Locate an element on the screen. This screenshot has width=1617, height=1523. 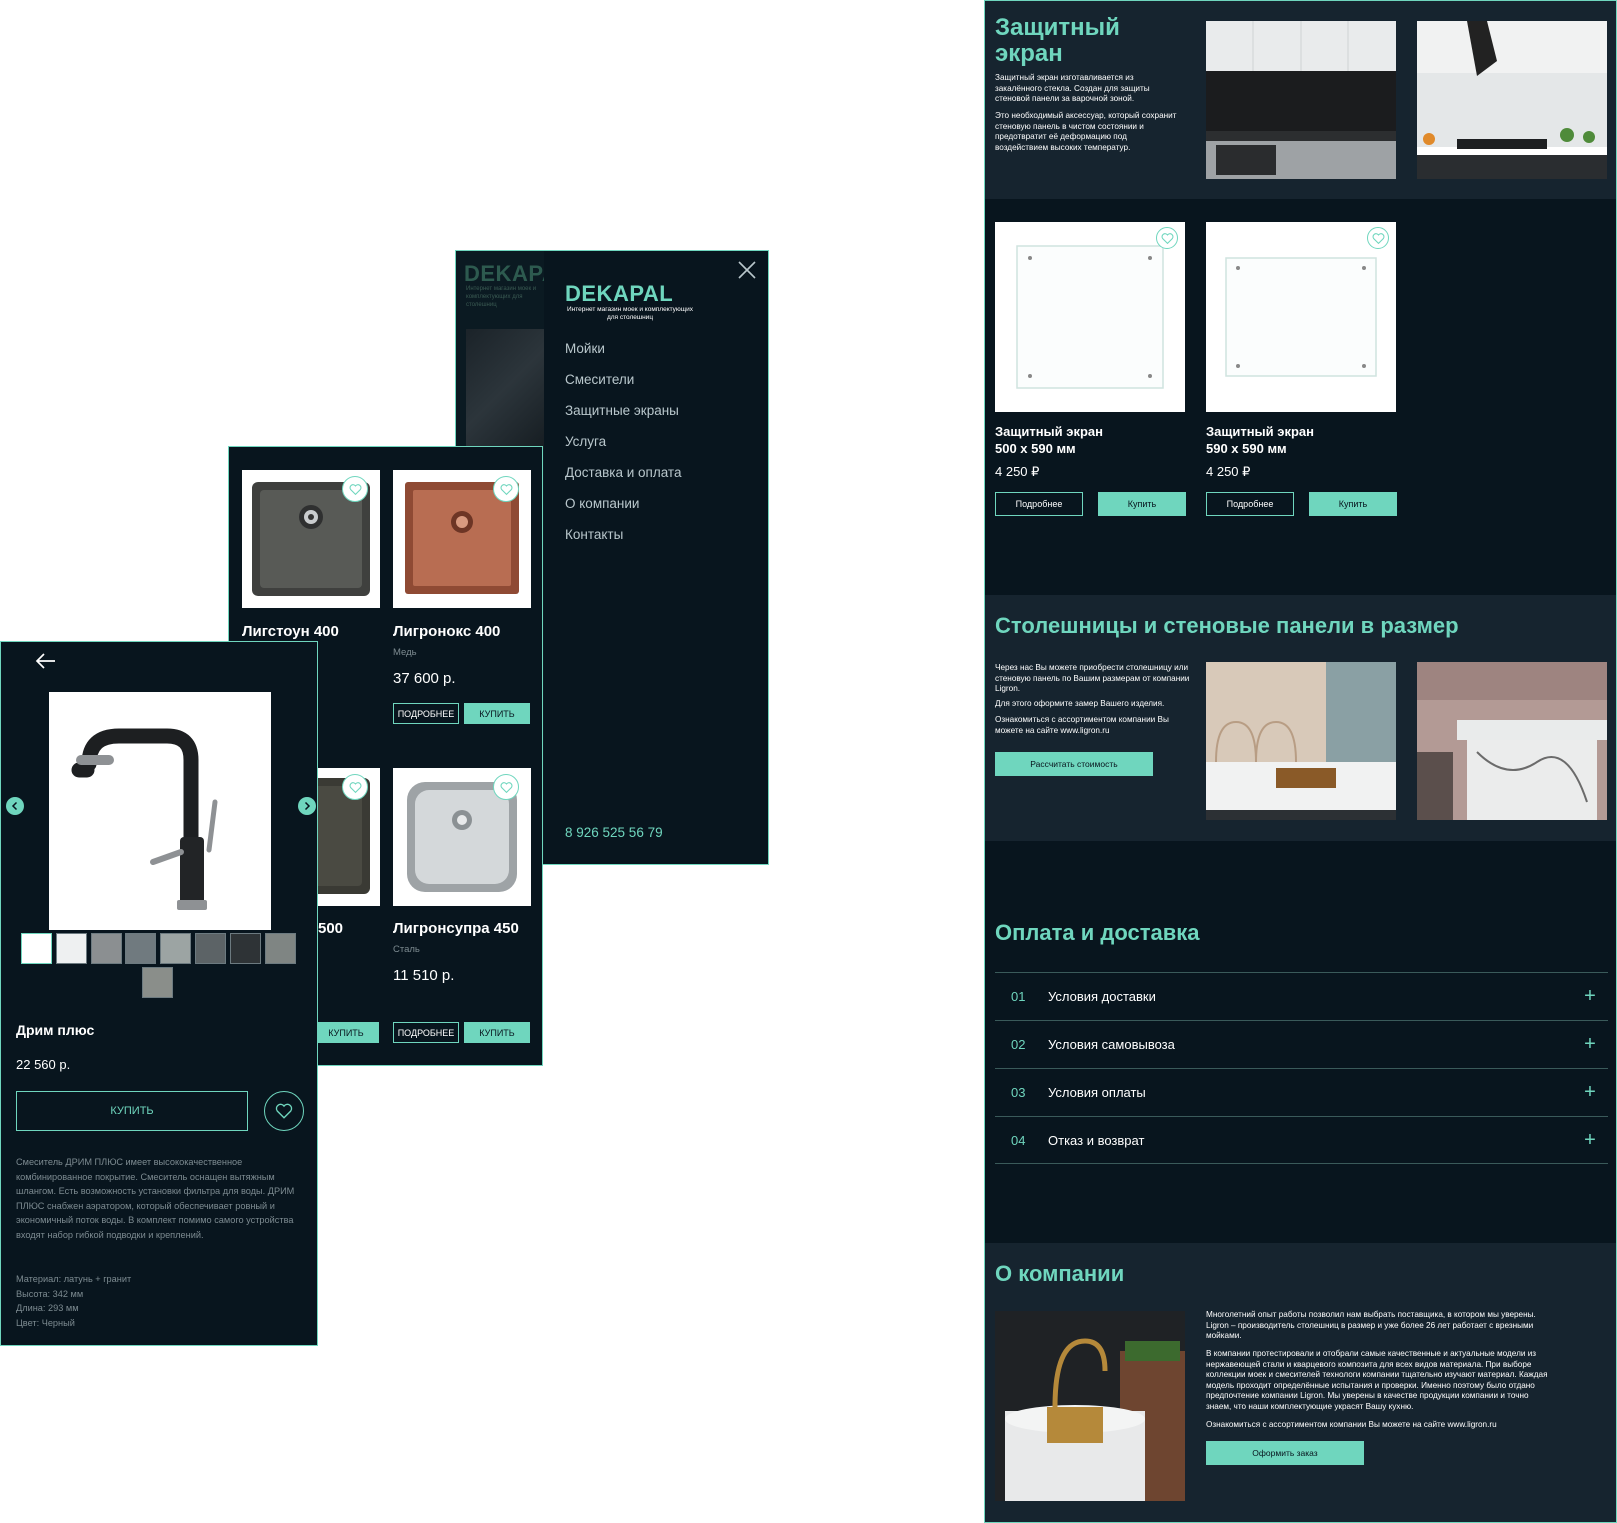
menu-item-delivery: Доставка и оплата is located at coordinates (623, 480).